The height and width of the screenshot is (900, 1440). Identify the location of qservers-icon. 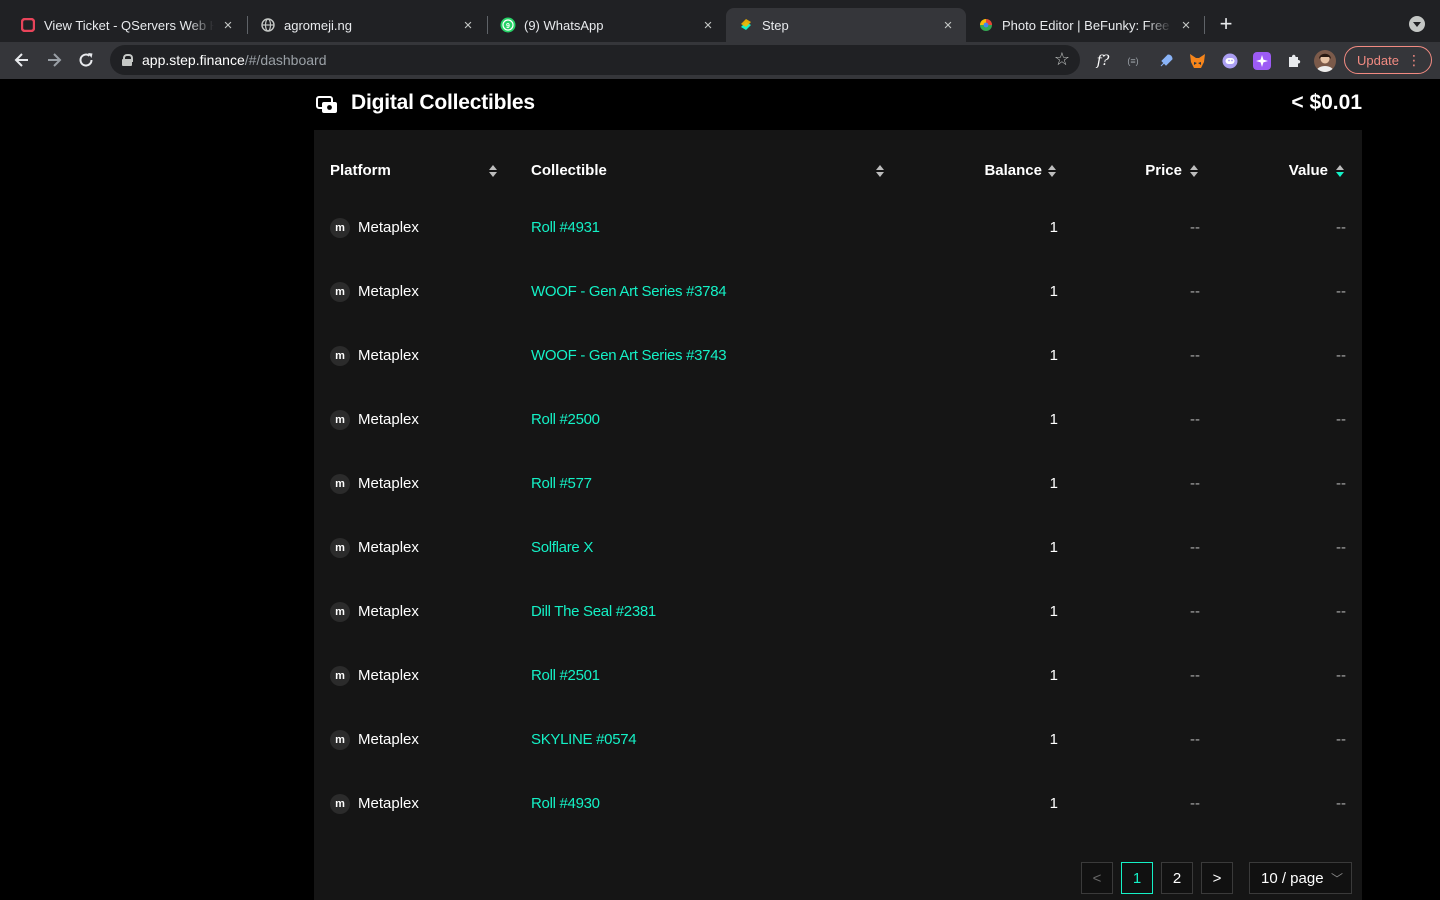
(28, 25).